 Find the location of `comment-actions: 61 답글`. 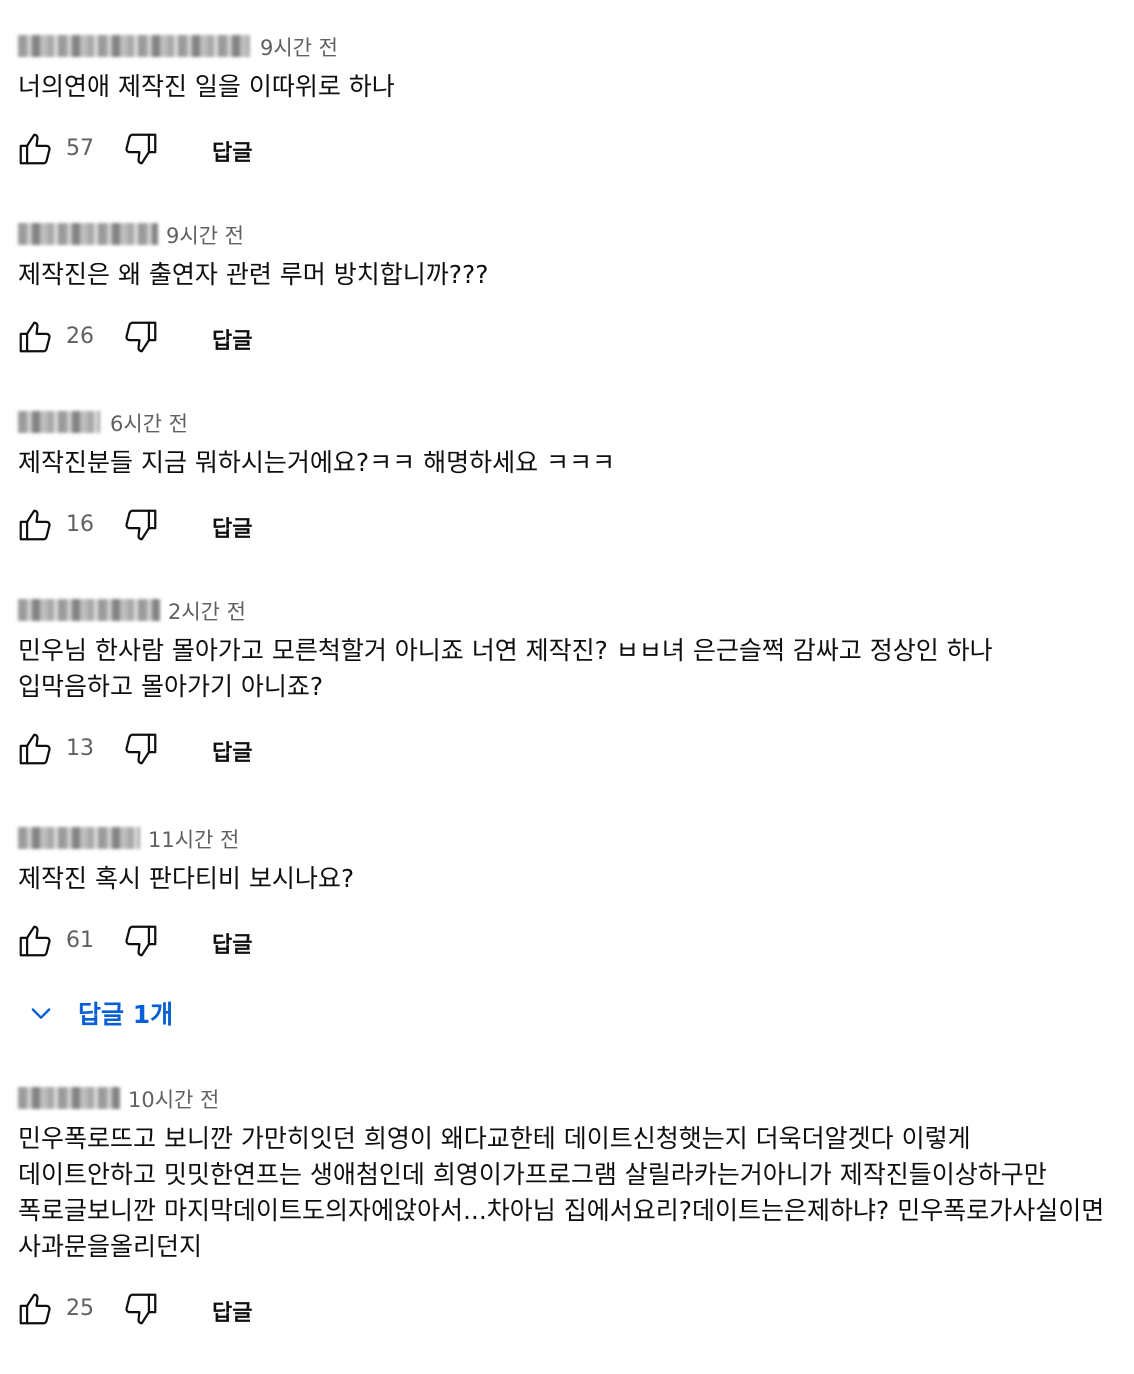

comment-actions: 61 답글 is located at coordinates (568, 943).